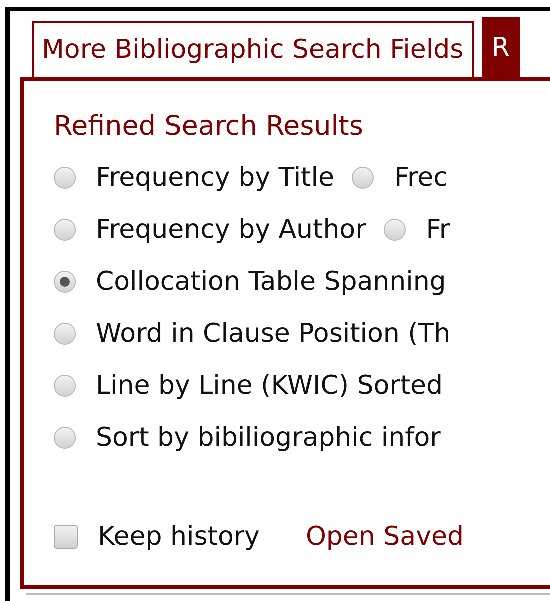 The height and width of the screenshot is (601, 550). I want to click on tab: R, so click(501, 47).